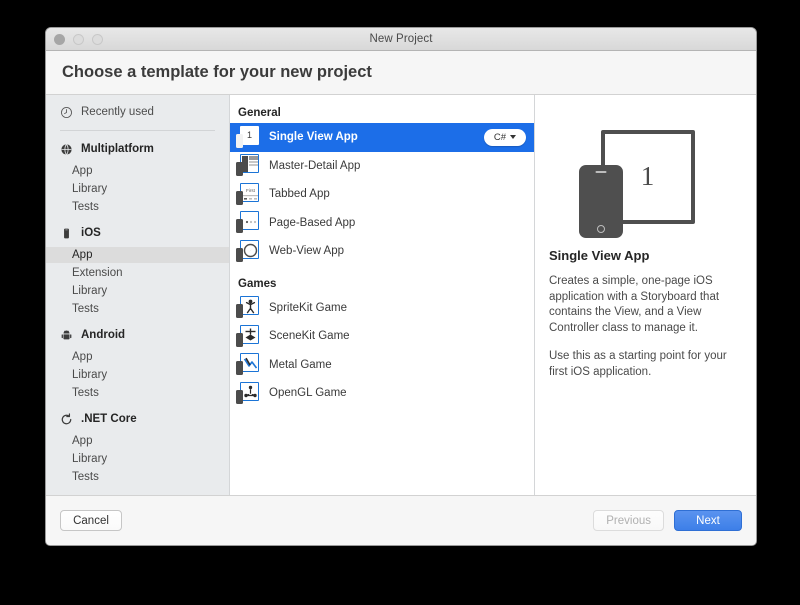  Describe the element at coordinates (137, 493) in the screenshot. I see `sidebar-group-cloud: Cloud` at that location.